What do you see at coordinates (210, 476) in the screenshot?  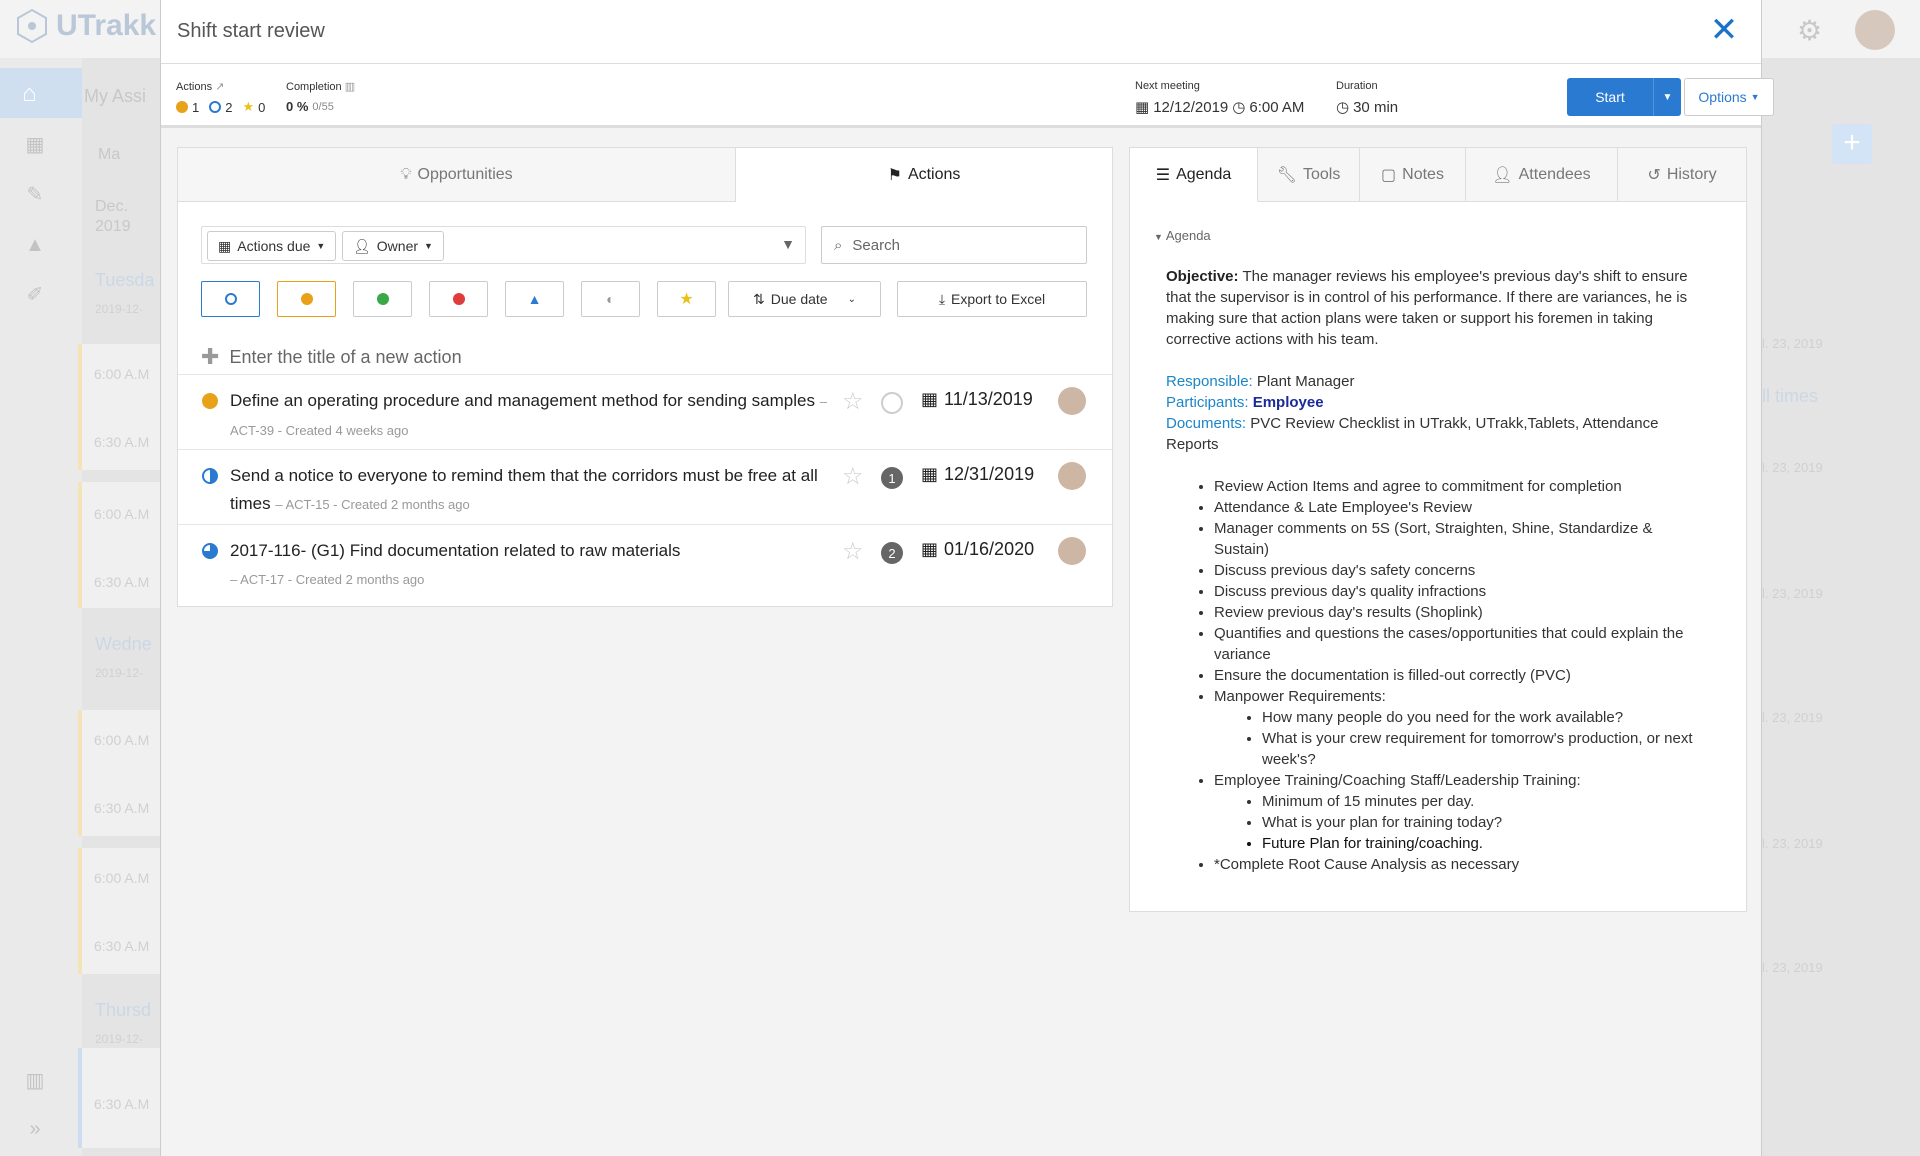 I see `half-progress-icon` at bounding box center [210, 476].